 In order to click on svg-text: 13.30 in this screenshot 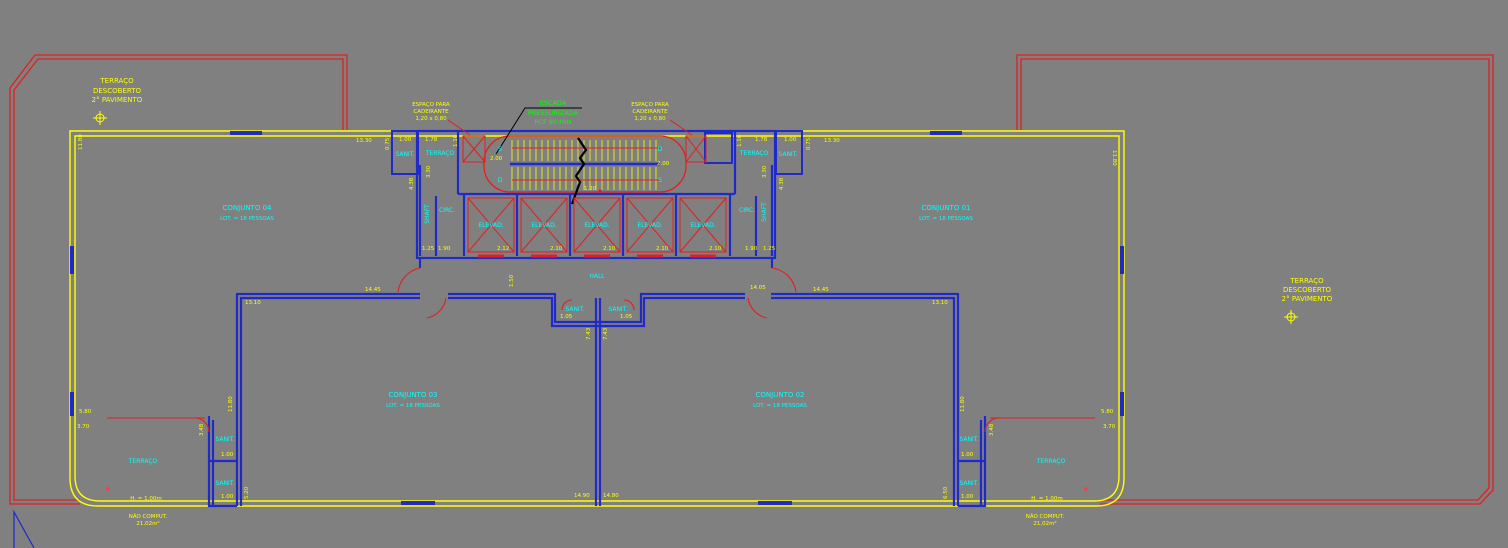, I will do `click(364, 141)`.